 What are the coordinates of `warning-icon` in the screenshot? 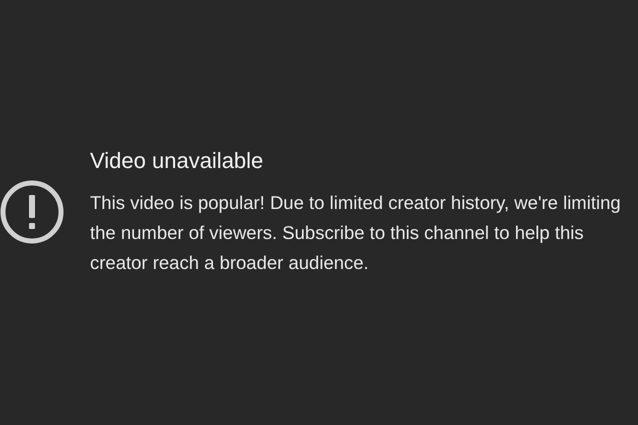 It's located at (32, 212).